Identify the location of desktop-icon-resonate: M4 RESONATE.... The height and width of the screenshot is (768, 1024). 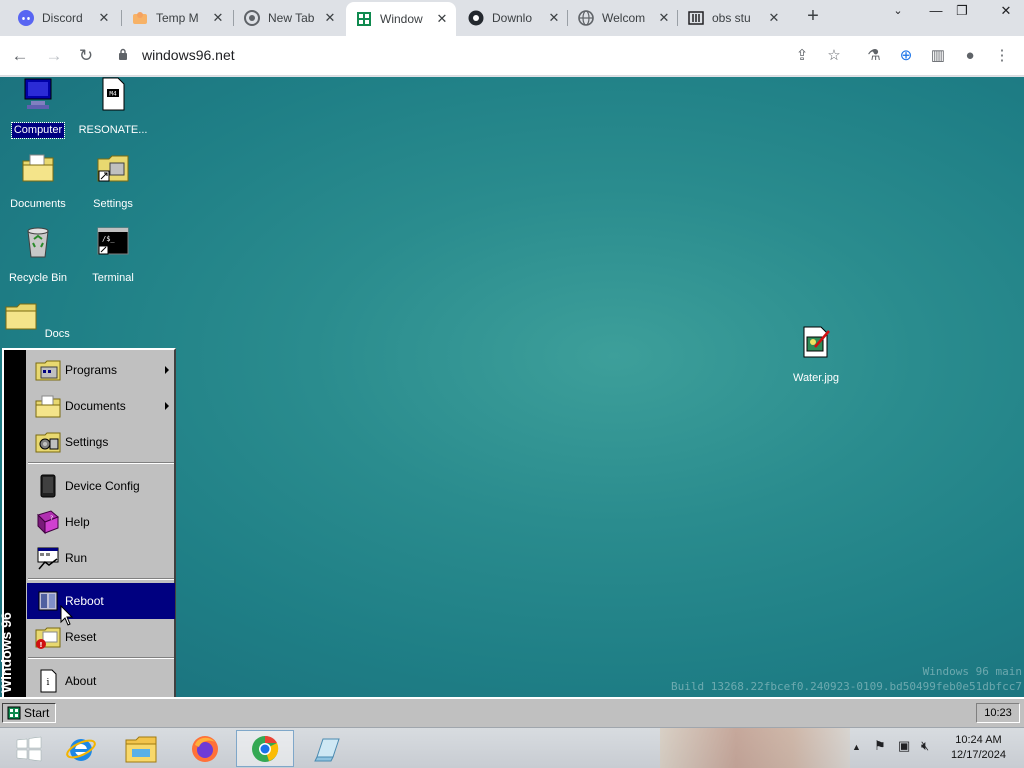
(113, 107).